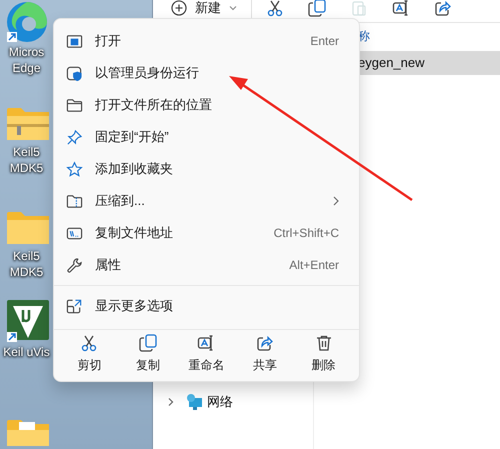 The height and width of the screenshot is (449, 500). Describe the element at coordinates (206, 73) in the screenshot. I see `menu-item: 以管理员身份运行` at that location.